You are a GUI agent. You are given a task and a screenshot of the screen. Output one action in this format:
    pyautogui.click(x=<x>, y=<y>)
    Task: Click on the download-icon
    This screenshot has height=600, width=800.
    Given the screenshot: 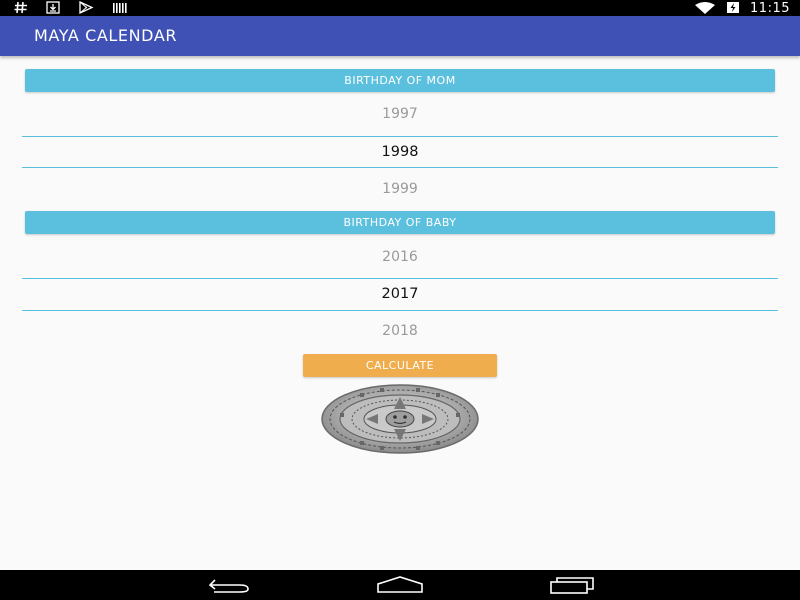 What is the action you would take?
    pyautogui.click(x=53, y=9)
    